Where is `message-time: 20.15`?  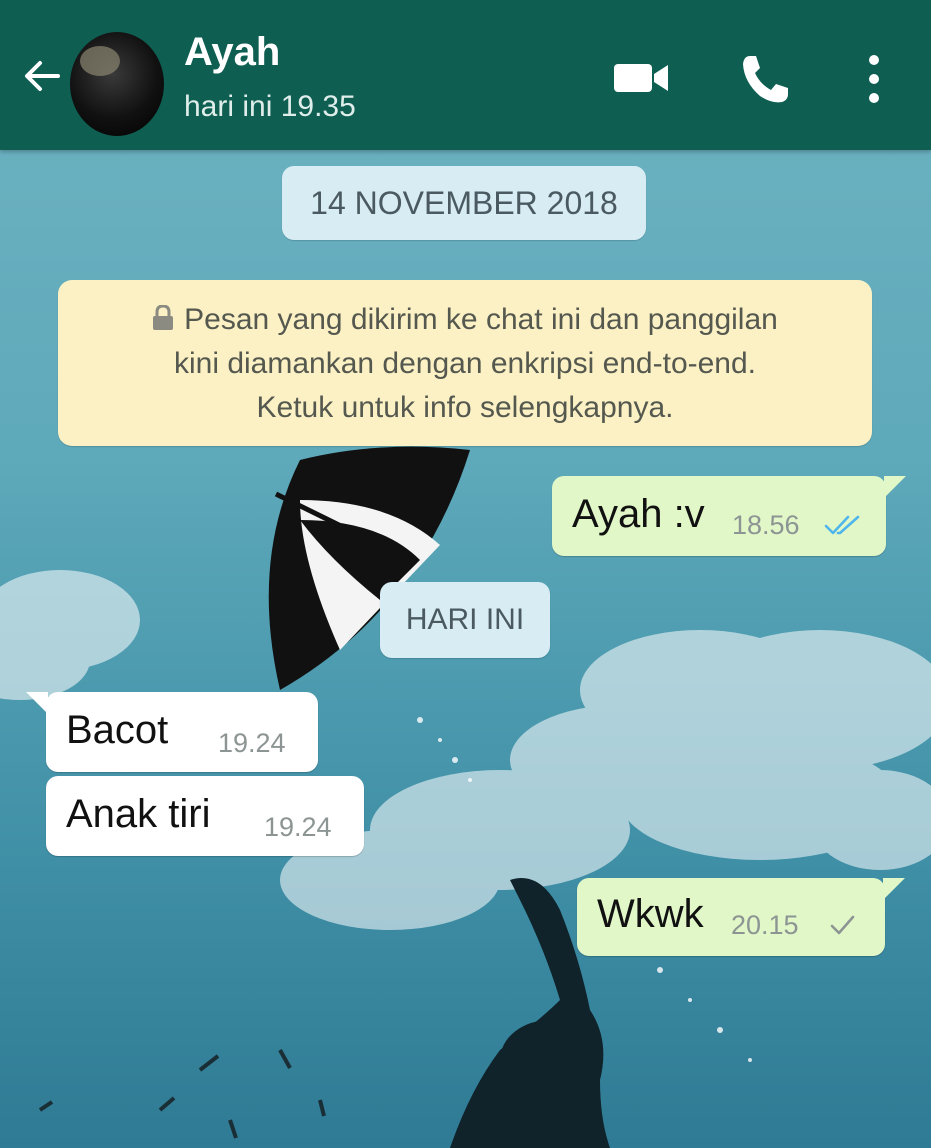
message-time: 20.15 is located at coordinates (765, 925).